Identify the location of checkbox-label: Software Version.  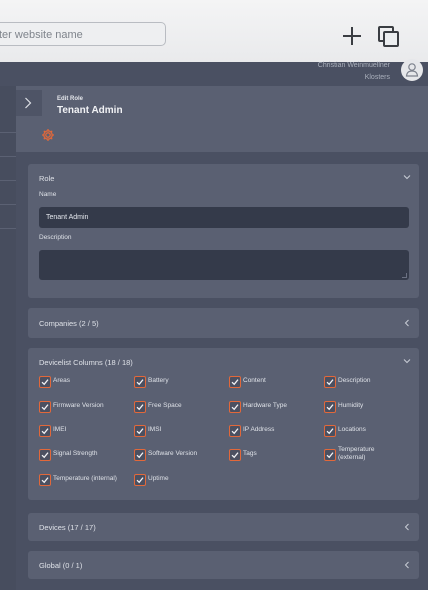
(173, 453).